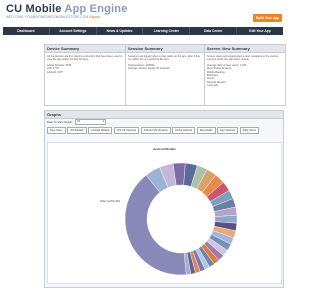 The height and width of the screenshot is (300, 320). Describe the element at coordinates (184, 130) in the screenshot. I see `active-devices-button: Active Devices` at that location.